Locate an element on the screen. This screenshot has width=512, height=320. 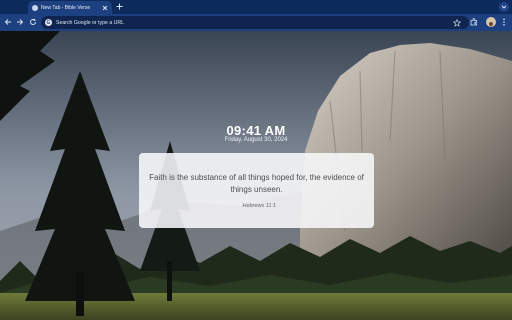
puzzle-icon is located at coordinates (473, 22).